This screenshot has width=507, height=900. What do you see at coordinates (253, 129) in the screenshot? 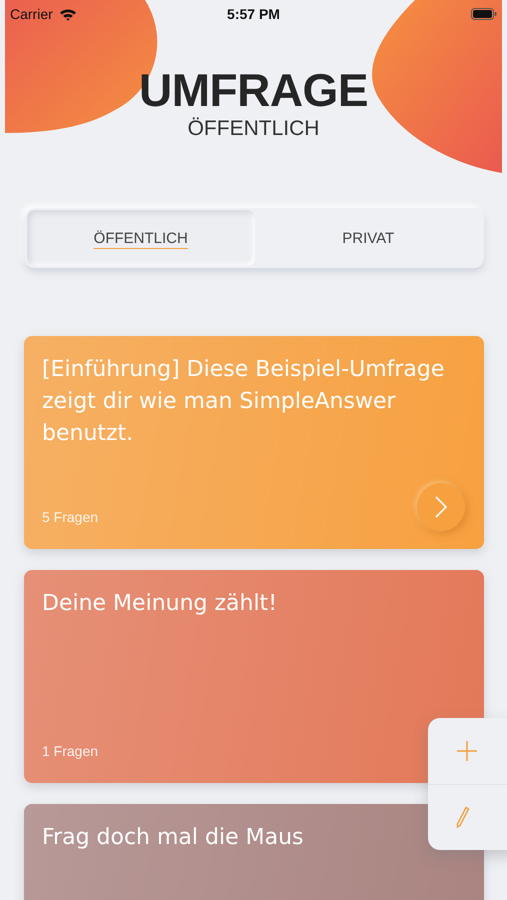
I see `page-subtitle: ÖFFENTLICH` at bounding box center [253, 129].